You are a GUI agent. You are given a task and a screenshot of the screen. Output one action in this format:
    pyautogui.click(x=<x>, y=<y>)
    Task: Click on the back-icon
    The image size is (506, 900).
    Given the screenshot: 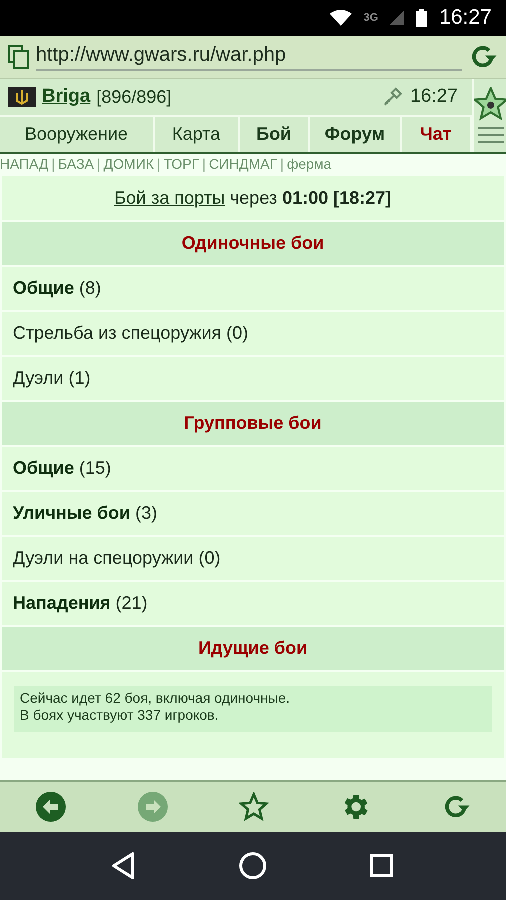 What is the action you would take?
    pyautogui.click(x=124, y=866)
    